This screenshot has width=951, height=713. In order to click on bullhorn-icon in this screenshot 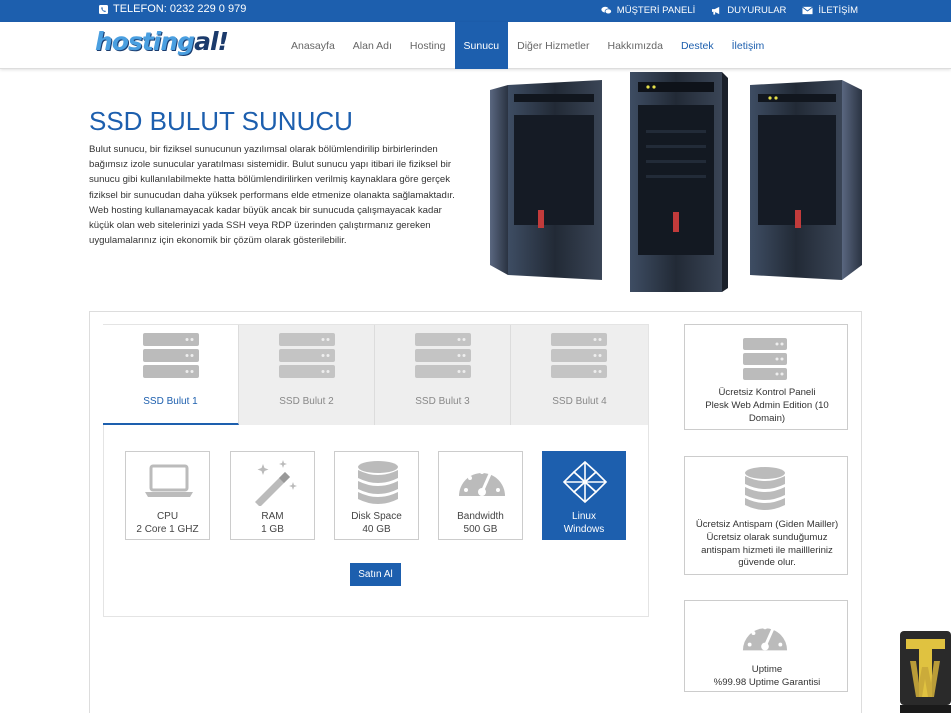, I will do `click(716, 10)`.